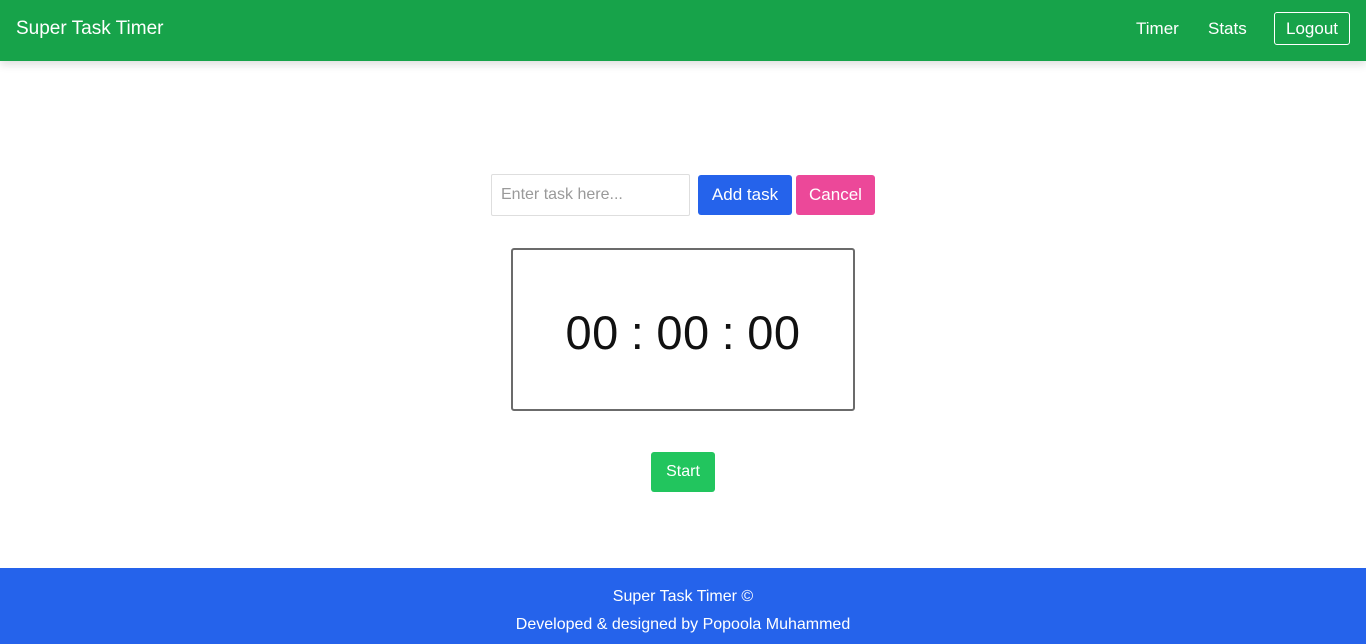 Image resolution: width=1366 pixels, height=644 pixels. What do you see at coordinates (835, 195) in the screenshot?
I see `cancel-button: Cancel` at bounding box center [835, 195].